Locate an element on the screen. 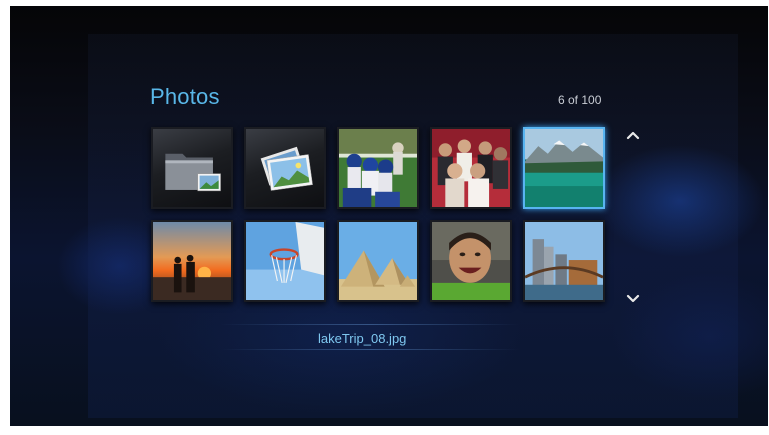 The width and height of the screenshot is (769, 435). photo-football-image is located at coordinates (378, 168).